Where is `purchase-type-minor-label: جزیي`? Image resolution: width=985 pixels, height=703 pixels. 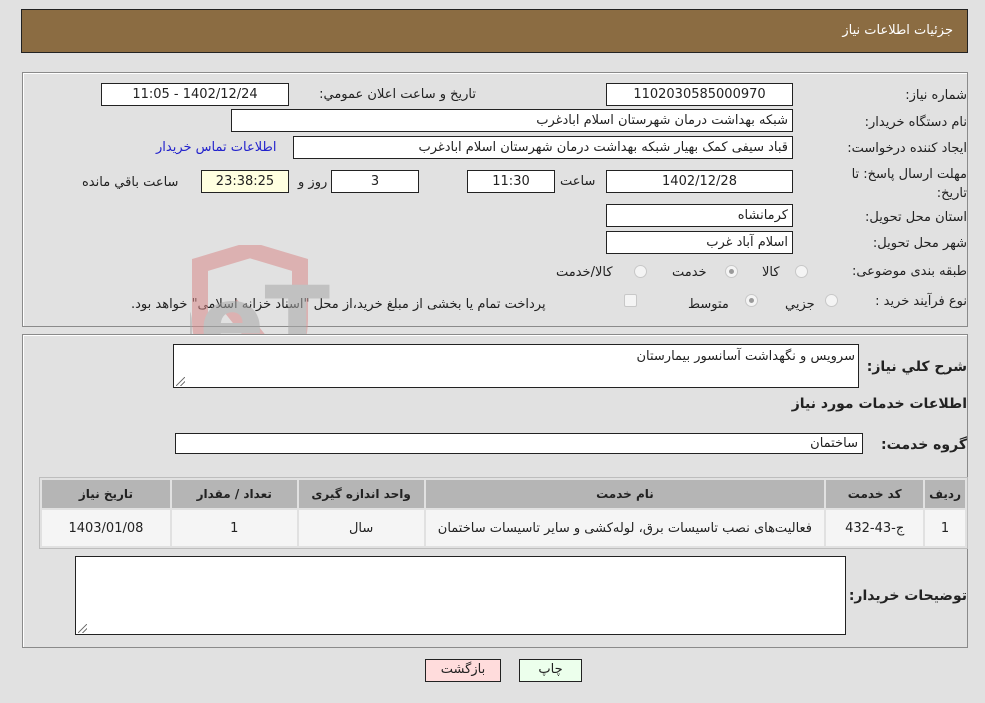
purchase-type-minor-label: جزیي is located at coordinates (800, 304).